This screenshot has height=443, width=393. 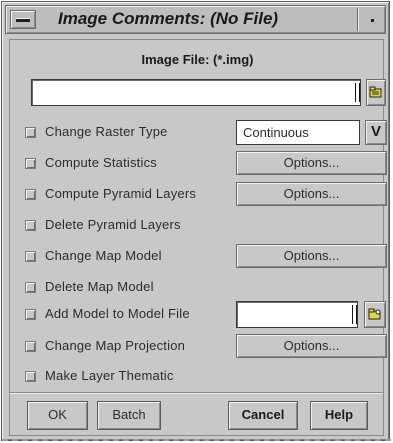 I want to click on window-menu-button, so click(x=23, y=19).